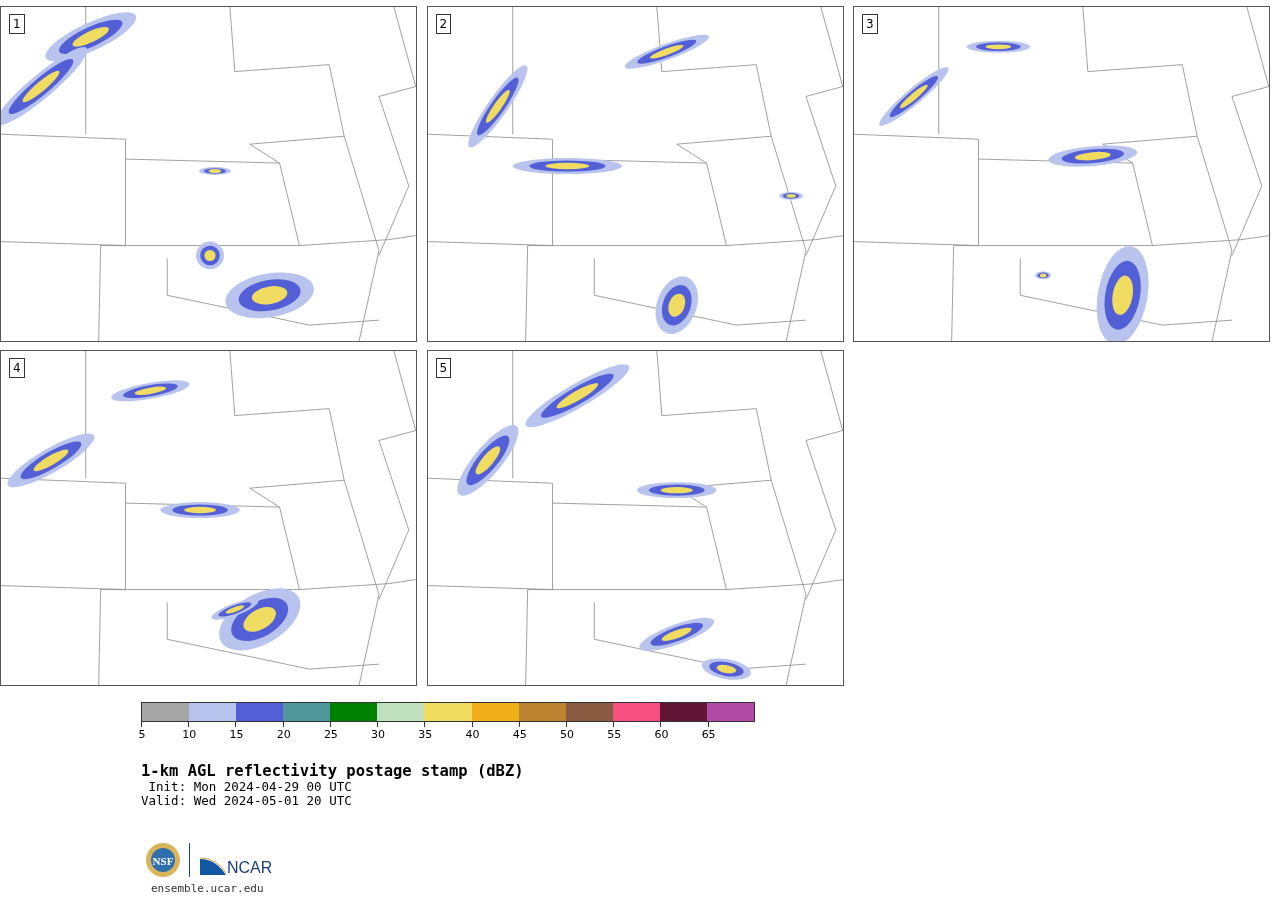 Image resolution: width=1280 pixels, height=901 pixels. I want to click on panel-number: 3, so click(870, 24).